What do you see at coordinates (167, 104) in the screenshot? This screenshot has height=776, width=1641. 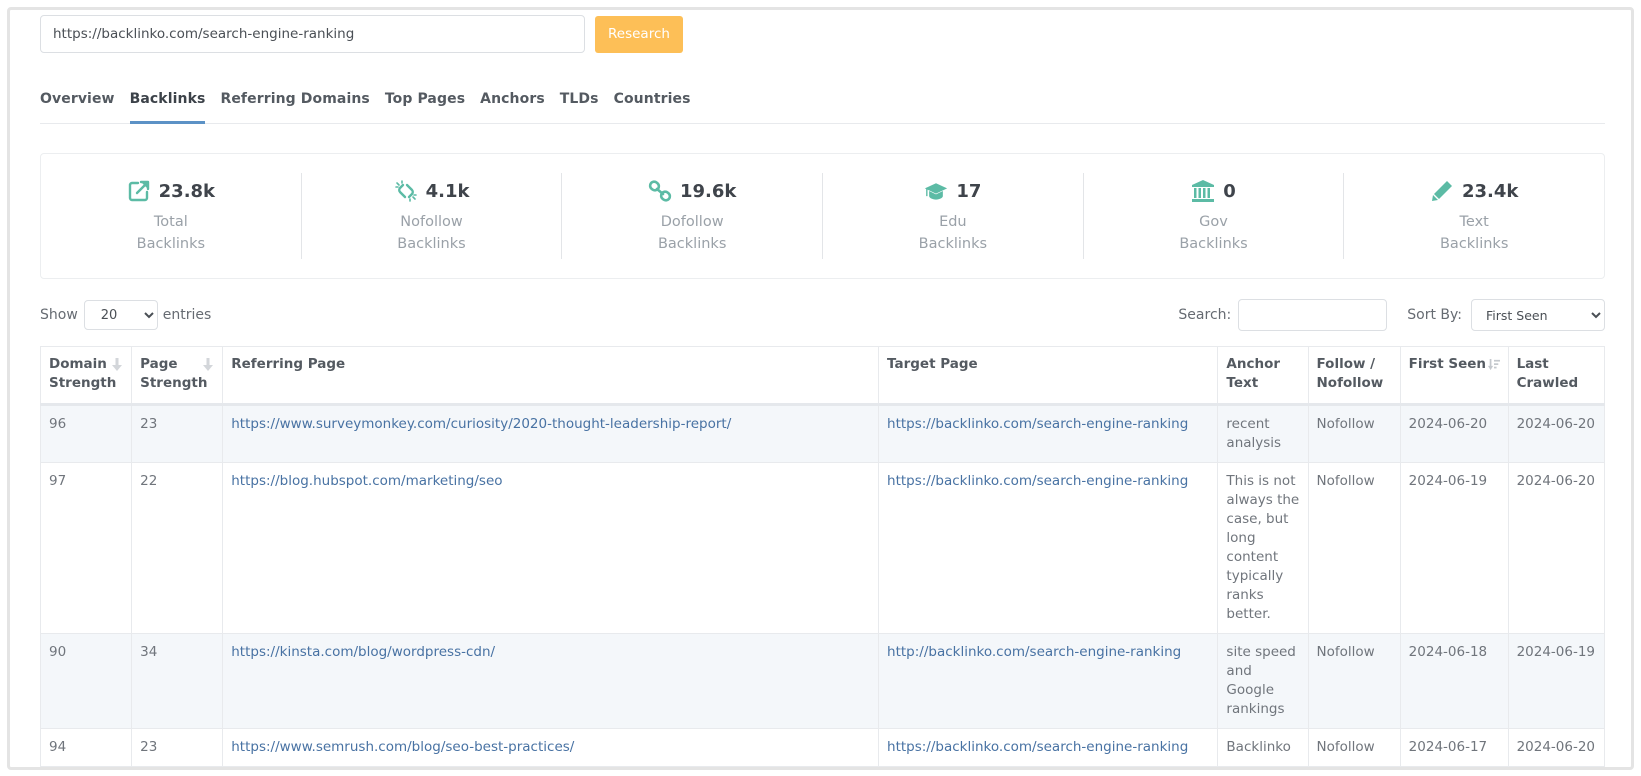 I see `tab-backlinks: Backlinks` at bounding box center [167, 104].